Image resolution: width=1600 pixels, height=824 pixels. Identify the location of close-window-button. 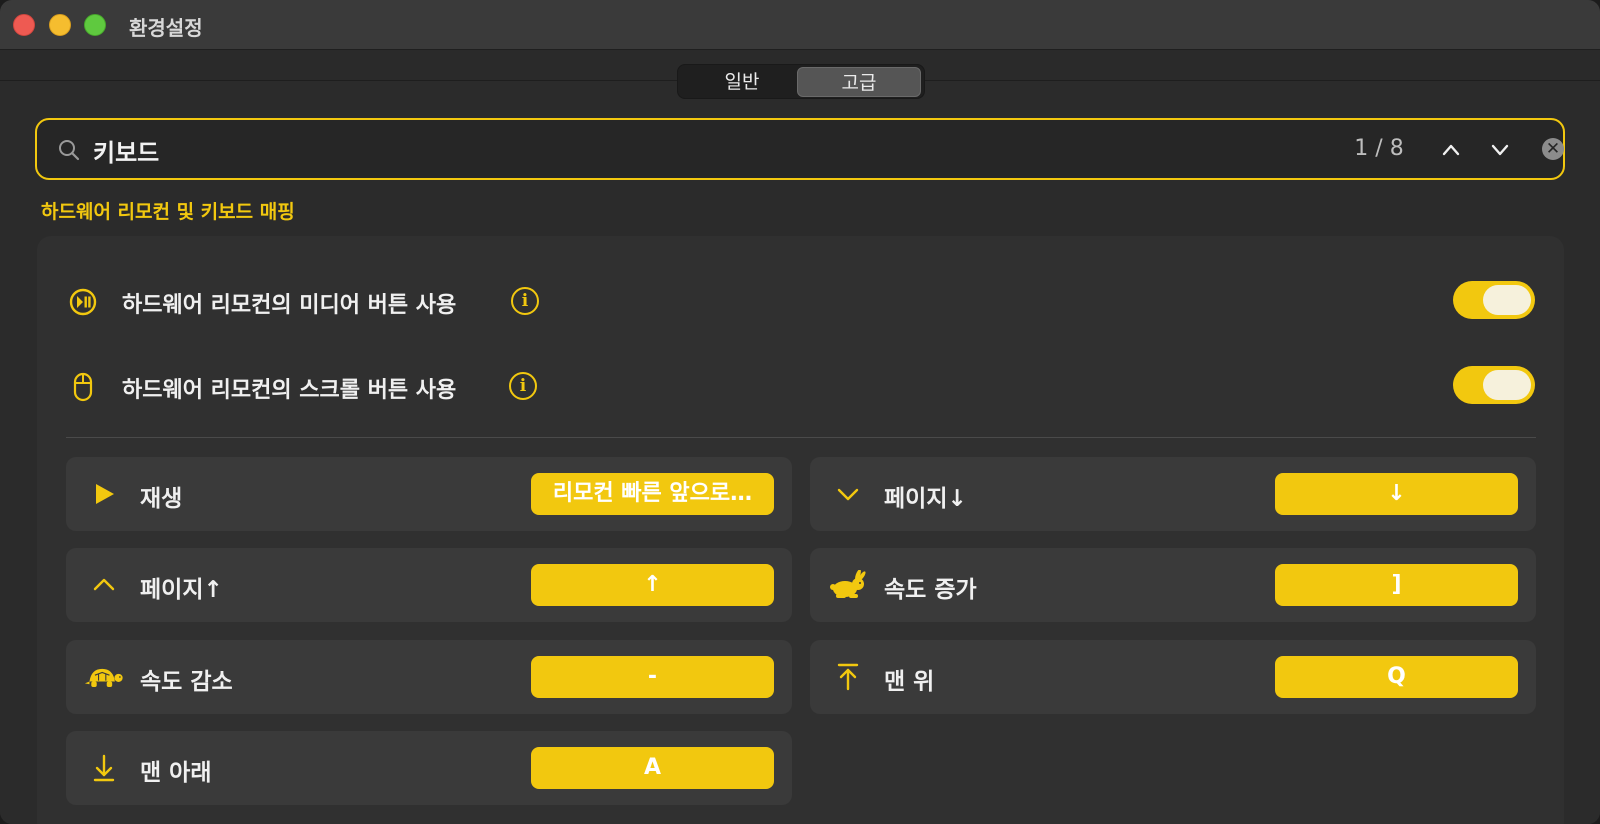
(24, 25).